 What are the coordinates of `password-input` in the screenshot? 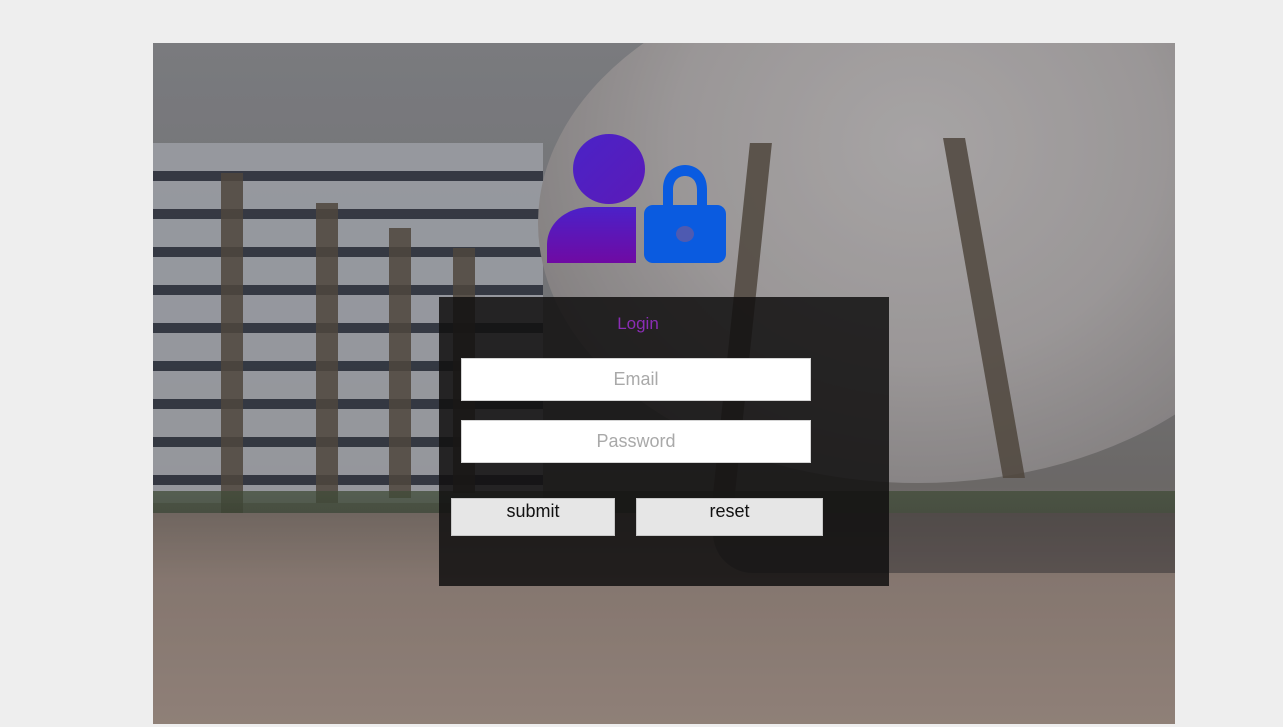 It's located at (636, 441).